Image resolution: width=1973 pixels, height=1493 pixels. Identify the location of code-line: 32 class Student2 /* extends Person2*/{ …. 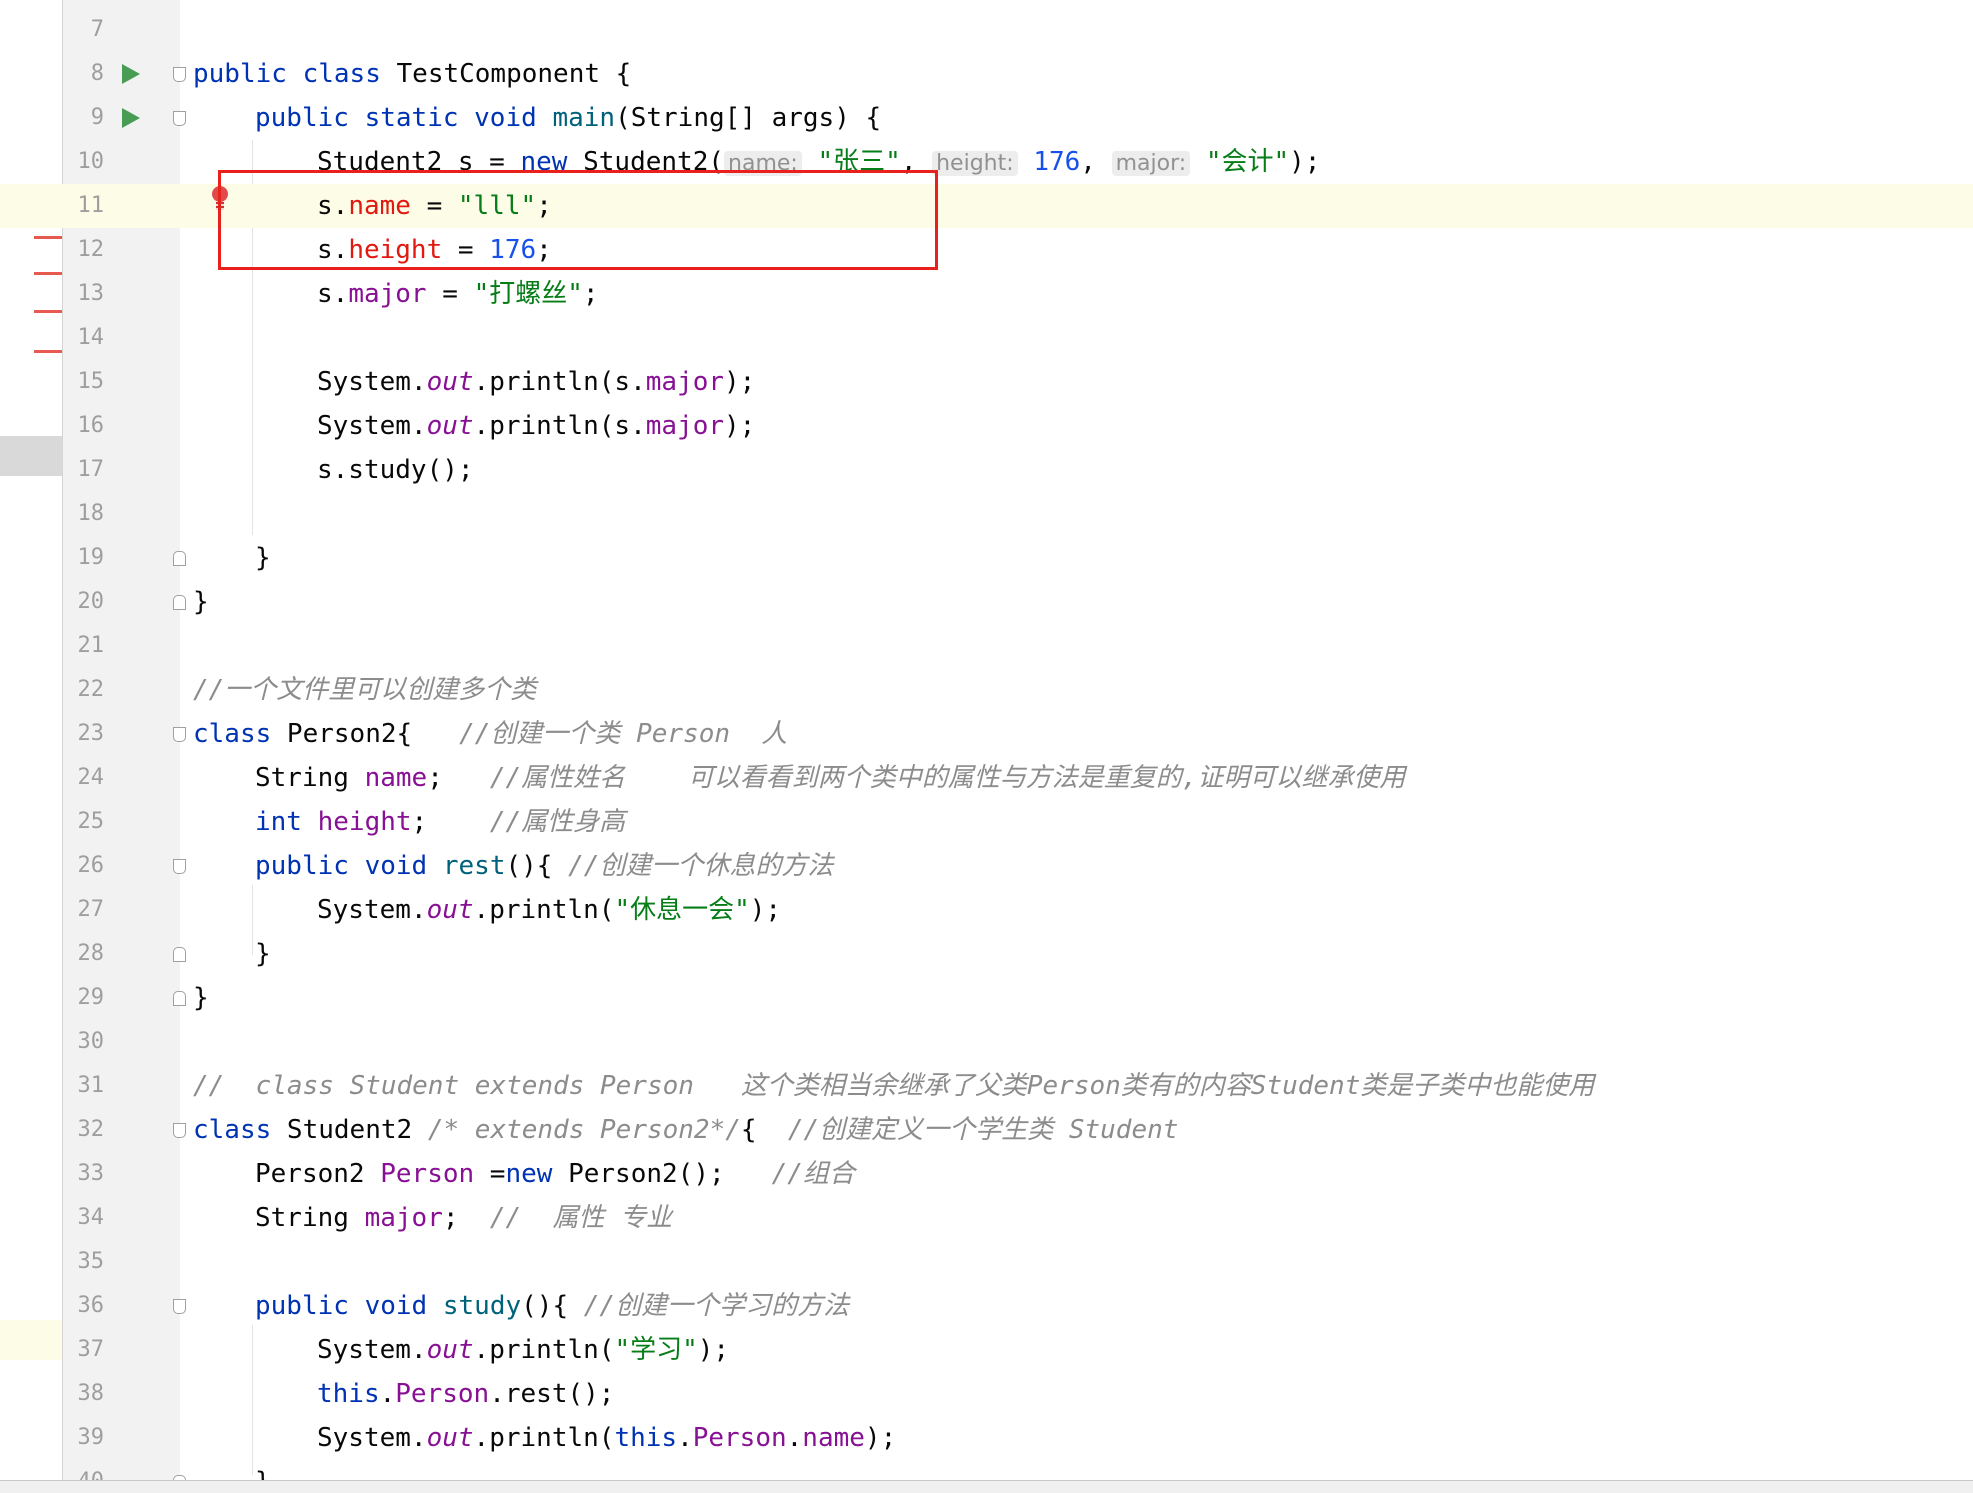
(986, 1130).